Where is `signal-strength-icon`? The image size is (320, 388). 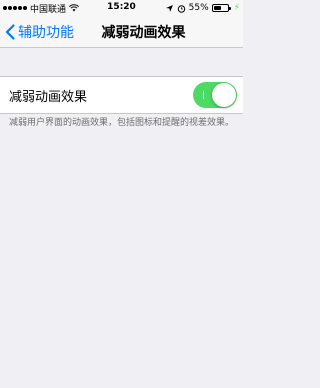 signal-strength-icon is located at coordinates (15, 8).